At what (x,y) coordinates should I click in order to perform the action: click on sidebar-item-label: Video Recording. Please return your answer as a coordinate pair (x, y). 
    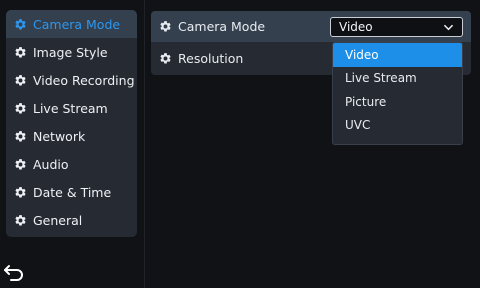
    Looking at the image, I should click on (84, 80).